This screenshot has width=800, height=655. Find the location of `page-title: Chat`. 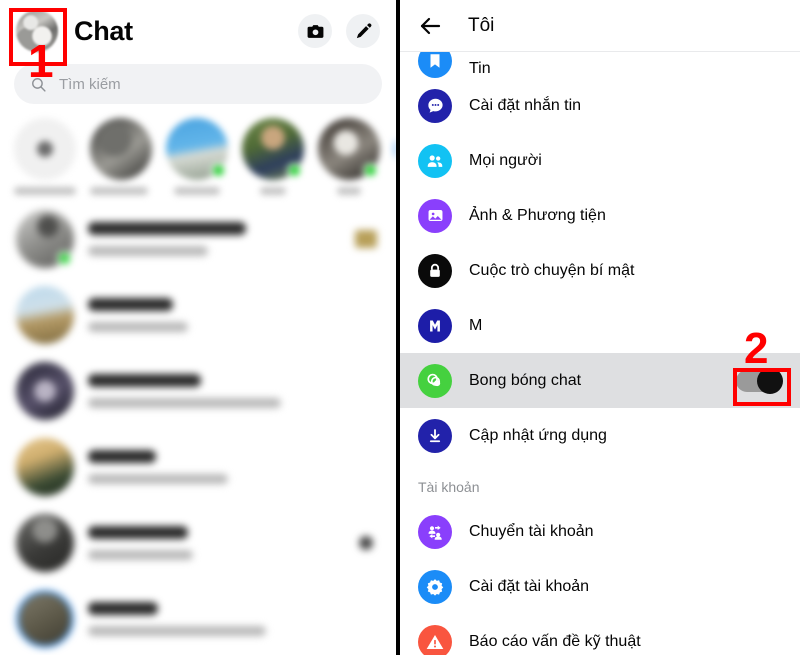

page-title: Chat is located at coordinates (103, 30).